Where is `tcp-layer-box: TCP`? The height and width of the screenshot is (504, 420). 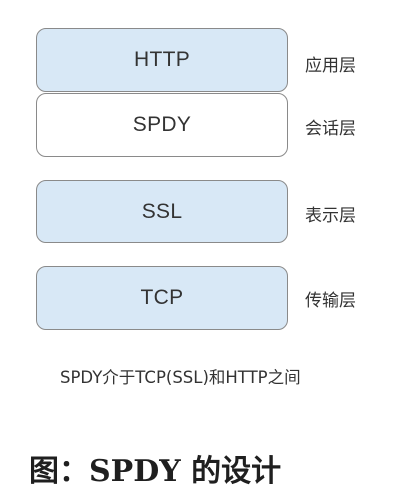
tcp-layer-box: TCP is located at coordinates (162, 298).